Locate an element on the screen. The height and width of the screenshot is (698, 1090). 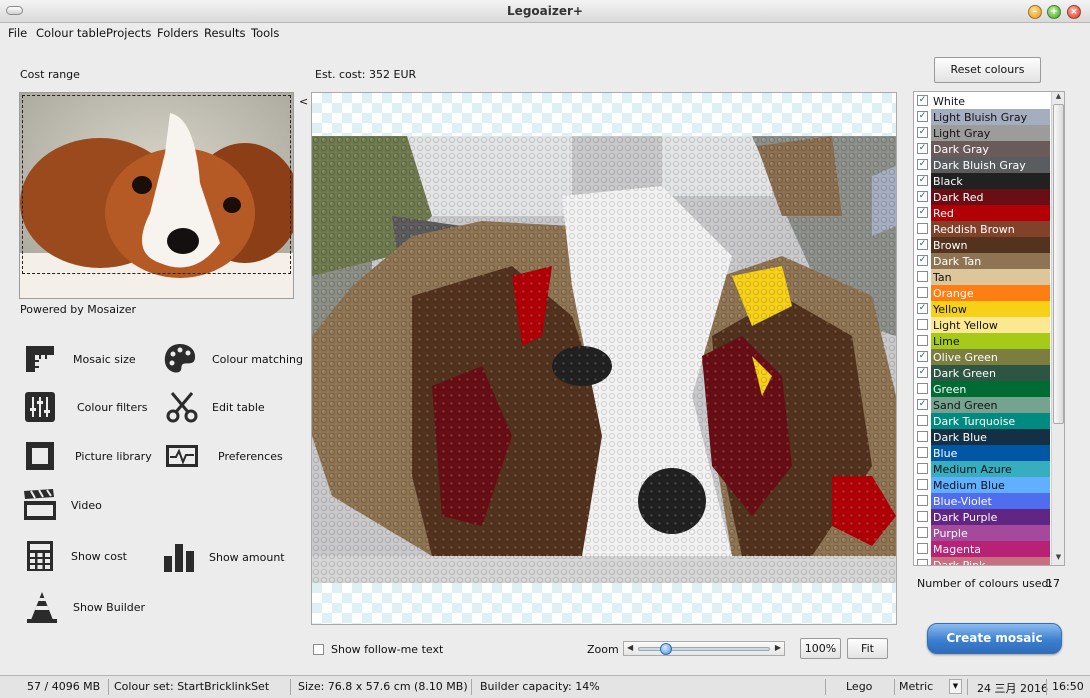
colour-row: Magenta is located at coordinates (982, 549).